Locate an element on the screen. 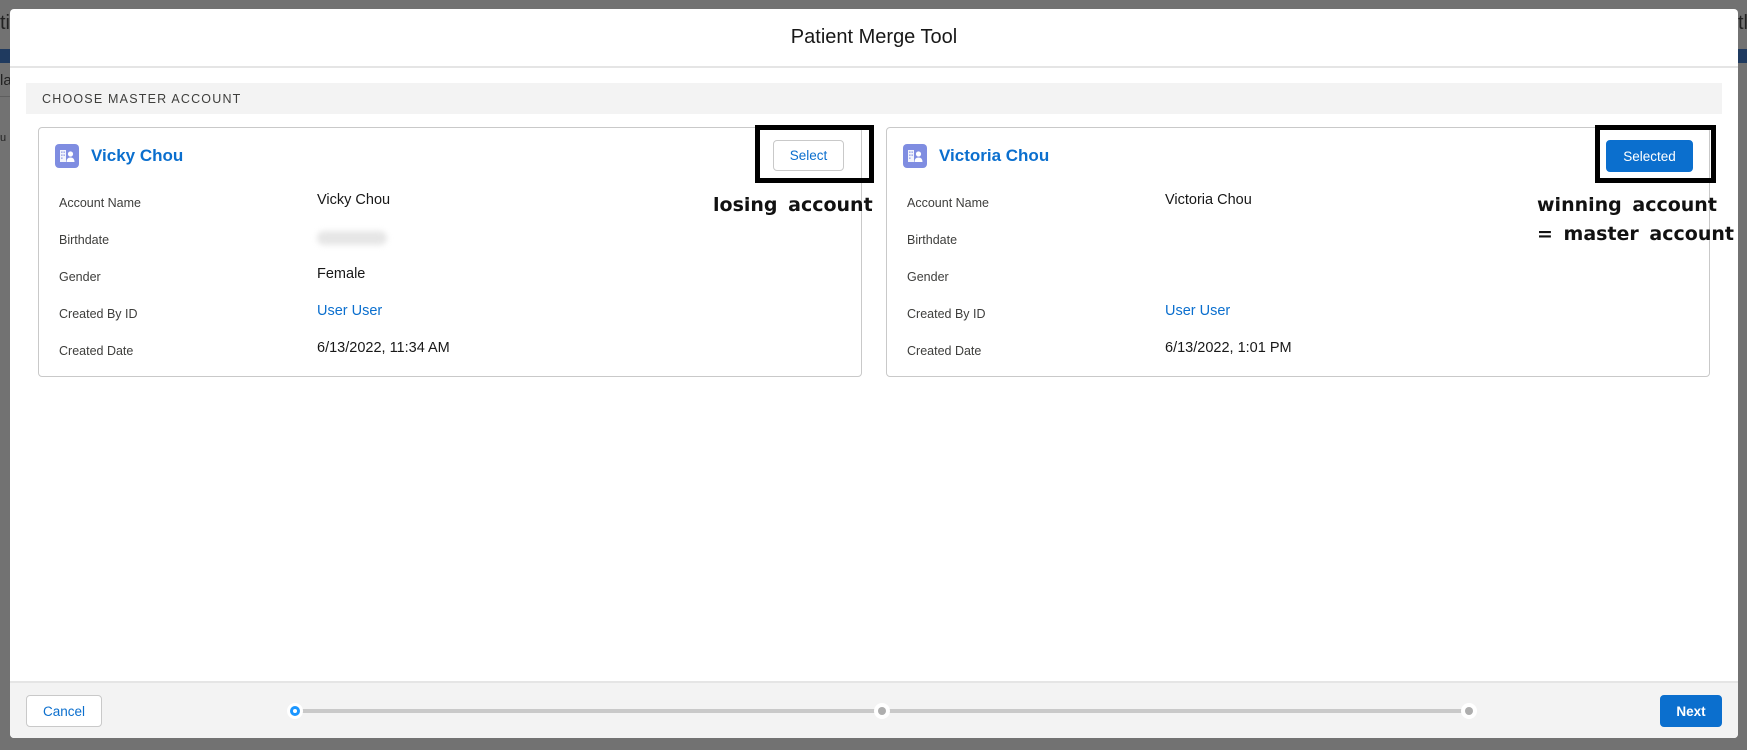 Image resolution: width=1747 pixels, height=750 pixels. field-row: Gender Female is located at coordinates (449, 282).